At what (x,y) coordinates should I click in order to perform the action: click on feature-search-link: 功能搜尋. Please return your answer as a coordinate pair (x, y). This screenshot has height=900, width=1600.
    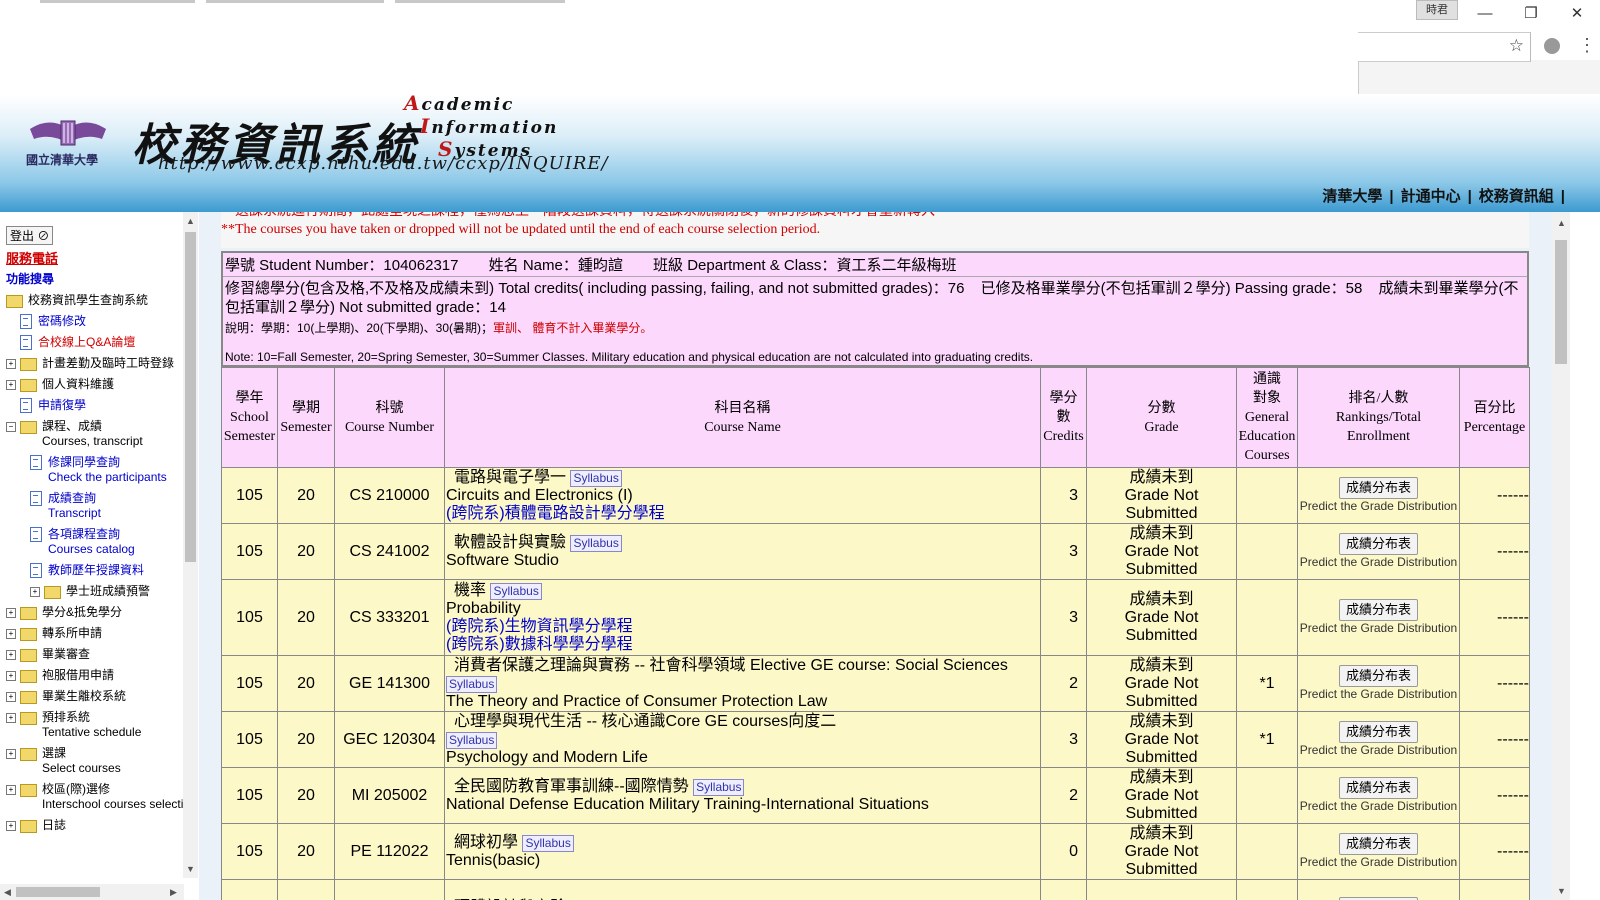
    Looking at the image, I should click on (94, 278).